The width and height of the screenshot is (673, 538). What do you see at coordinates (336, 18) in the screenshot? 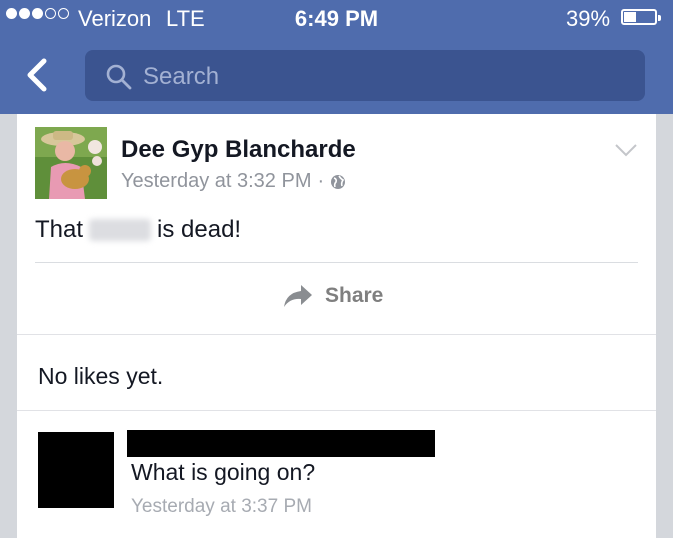
I see `status-bar: Verizon LTE 6:49 PM 39%` at bounding box center [336, 18].